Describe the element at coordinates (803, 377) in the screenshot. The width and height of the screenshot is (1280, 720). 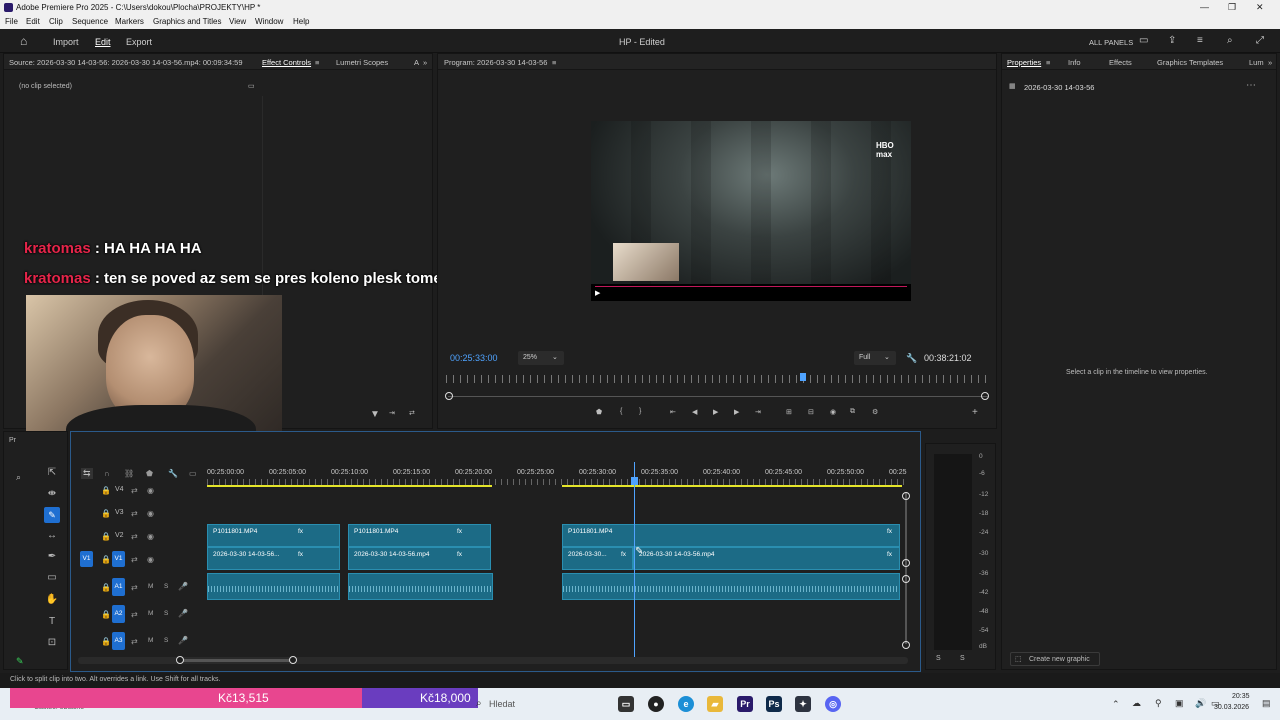
I see `program-playhead` at that location.